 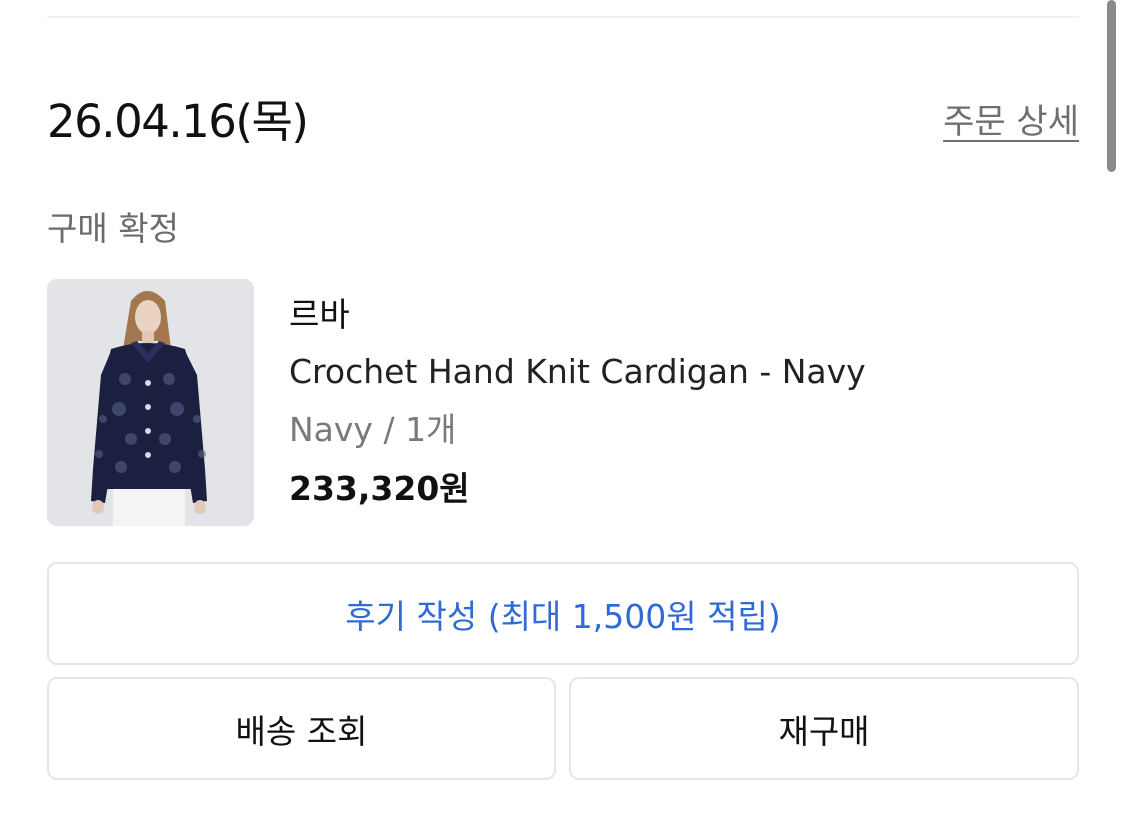 I want to click on track-delivery-button: 배송 조회, so click(x=301, y=728).